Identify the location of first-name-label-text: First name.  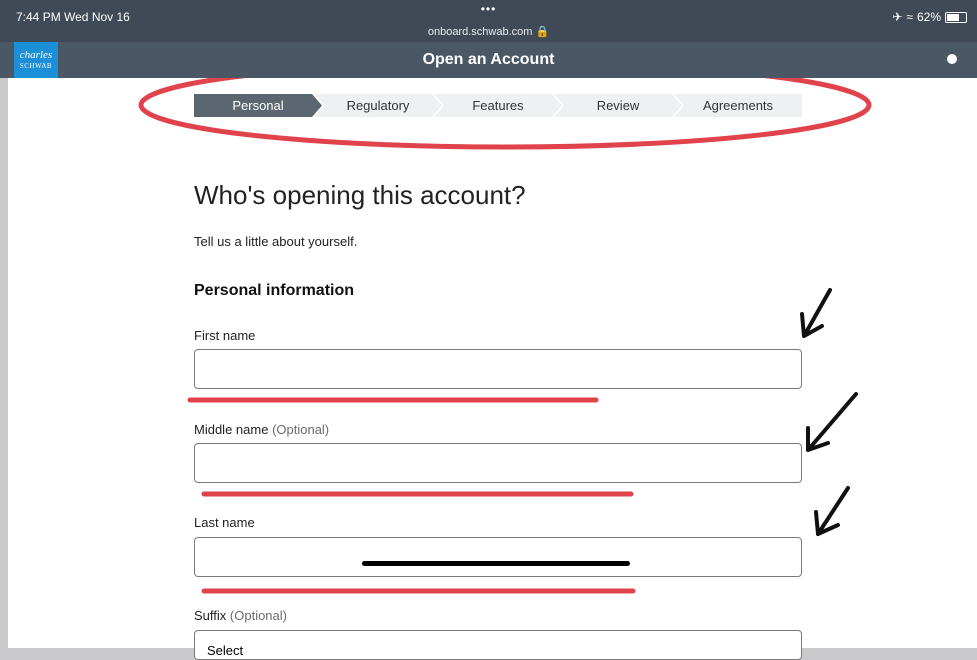
(225, 335).